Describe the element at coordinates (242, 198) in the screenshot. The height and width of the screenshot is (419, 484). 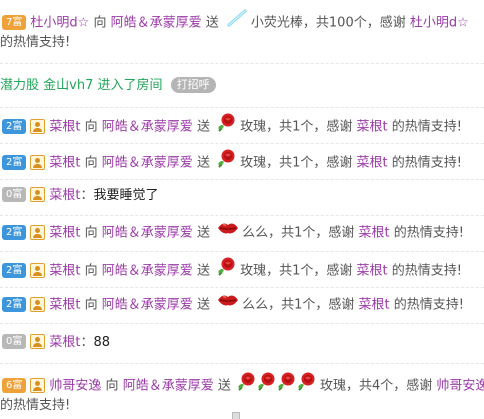
I see `chat-message-text: 0富 菜根t：我要睡觉了` at that location.